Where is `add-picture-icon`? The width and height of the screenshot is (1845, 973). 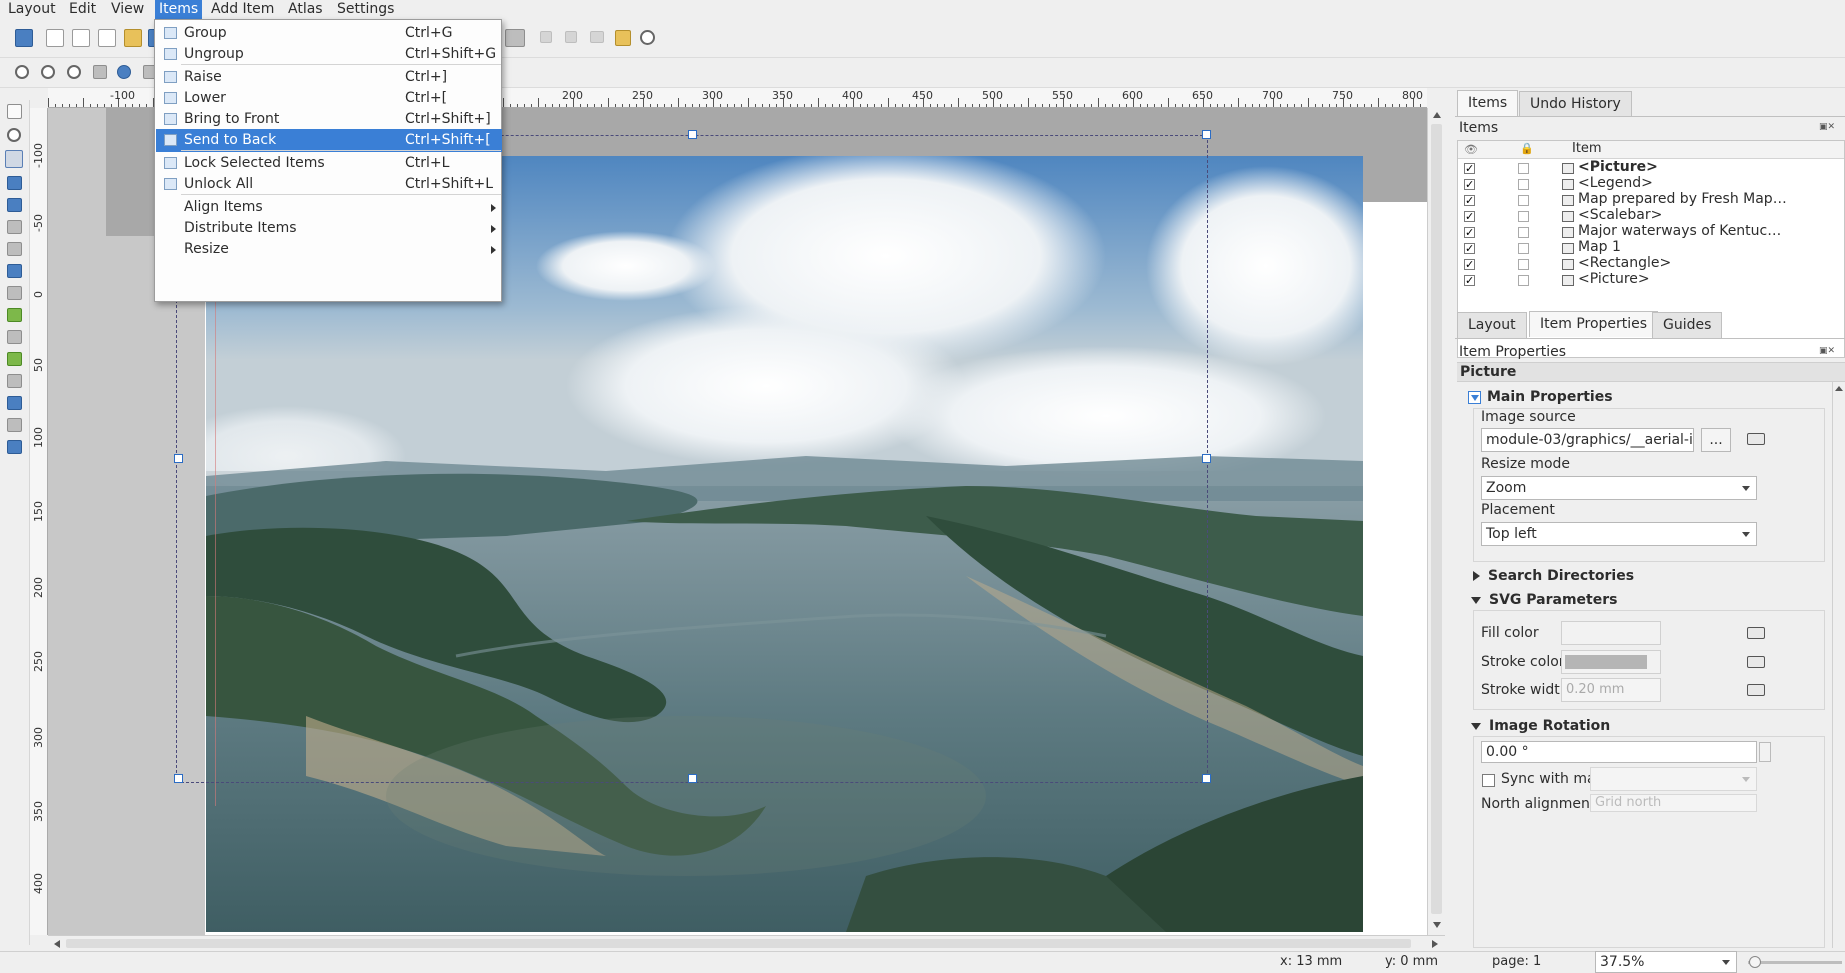
add-picture-icon is located at coordinates (14, 271).